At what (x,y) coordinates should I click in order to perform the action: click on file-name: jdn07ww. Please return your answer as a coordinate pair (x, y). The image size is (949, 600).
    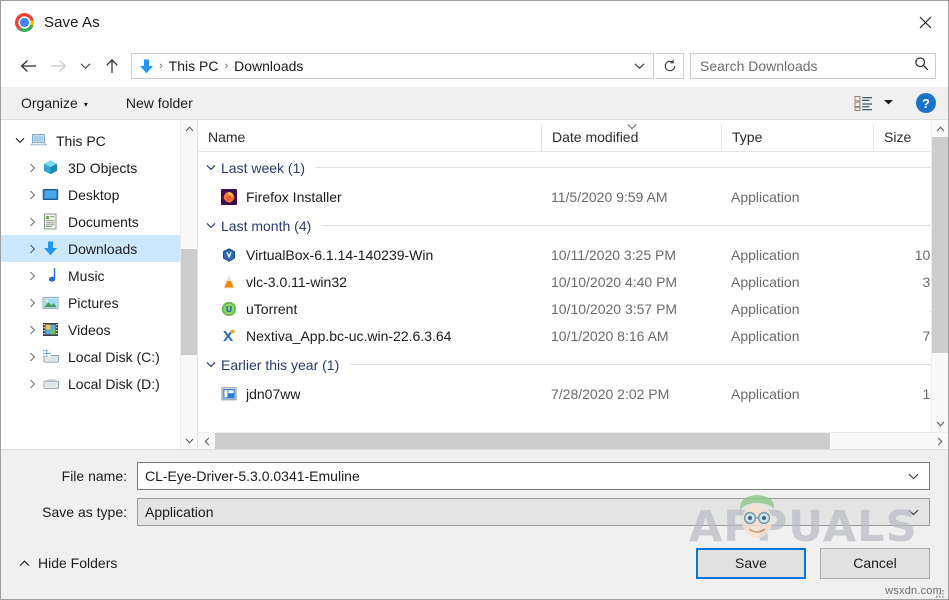
    Looking at the image, I should click on (273, 393).